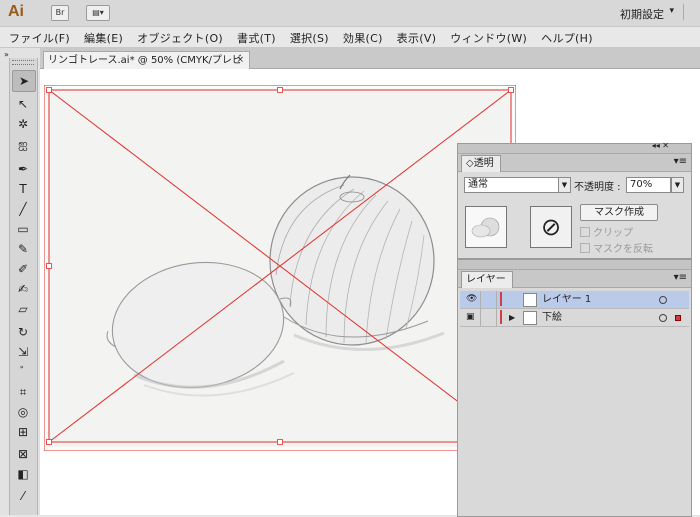 This screenshot has height=517, width=700. What do you see at coordinates (574, 279) in the screenshot?
I see `panel-tab-row: レイヤー ▾≡` at bounding box center [574, 279].